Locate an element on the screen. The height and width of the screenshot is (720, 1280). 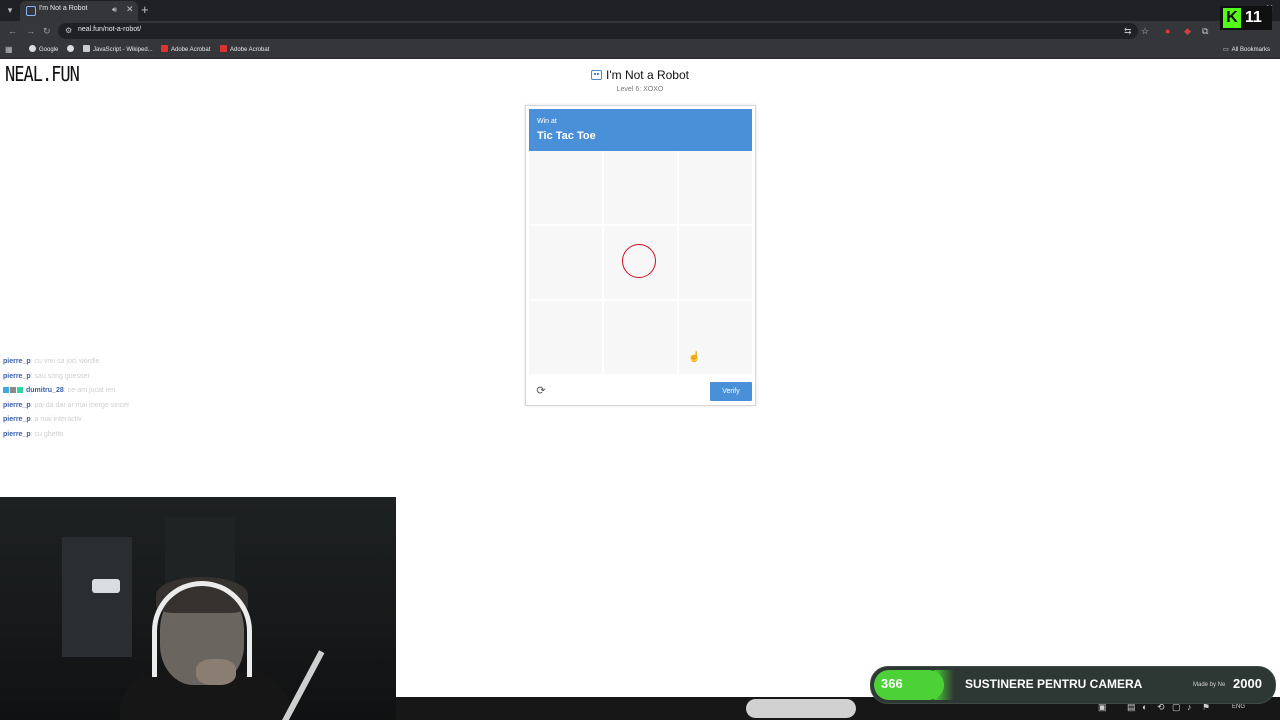
o-mark-icon is located at coordinates (639, 261).